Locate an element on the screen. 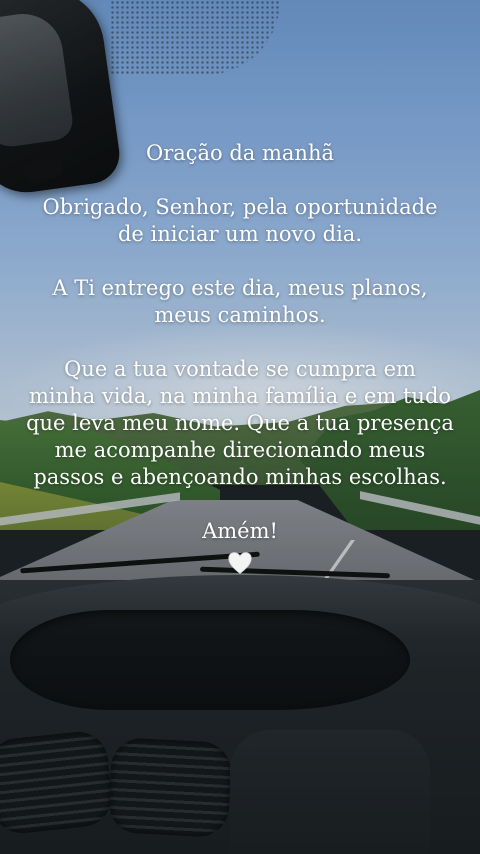  prayer-title: Oração da manhã is located at coordinates (239, 153).